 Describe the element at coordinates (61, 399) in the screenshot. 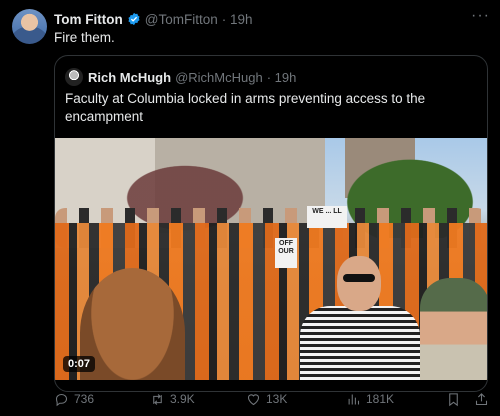

I see `reply-icon` at that location.